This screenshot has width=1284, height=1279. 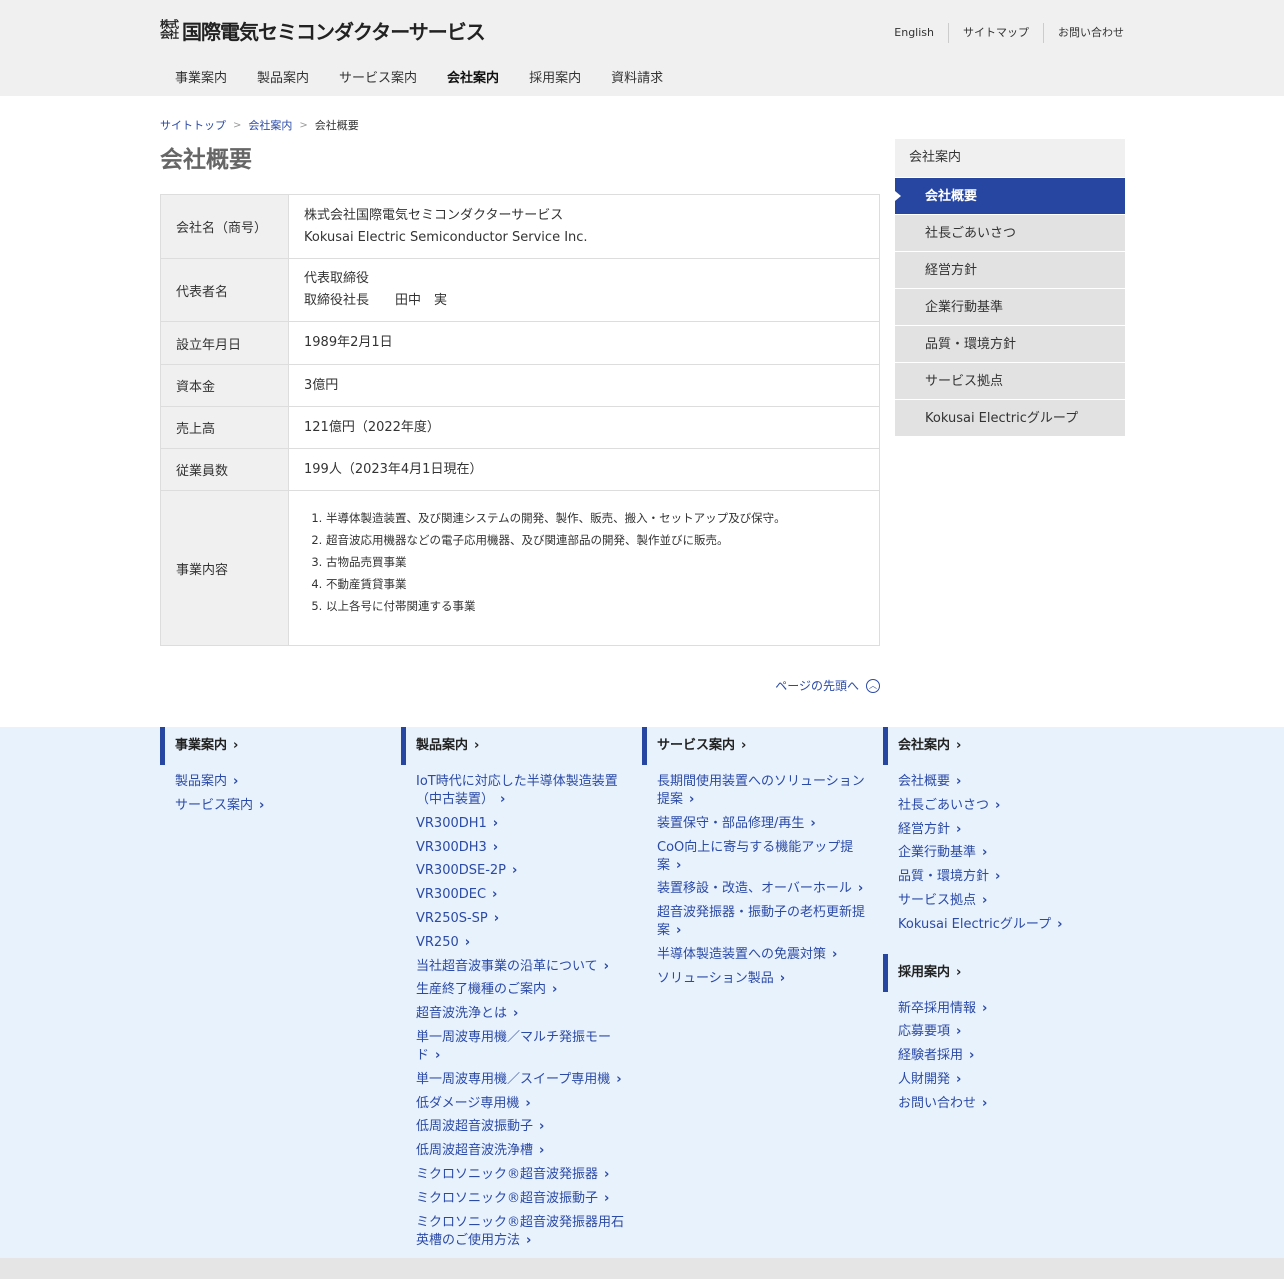 I want to click on breadcrumb-parent: 会社案内, so click(x=270, y=125).